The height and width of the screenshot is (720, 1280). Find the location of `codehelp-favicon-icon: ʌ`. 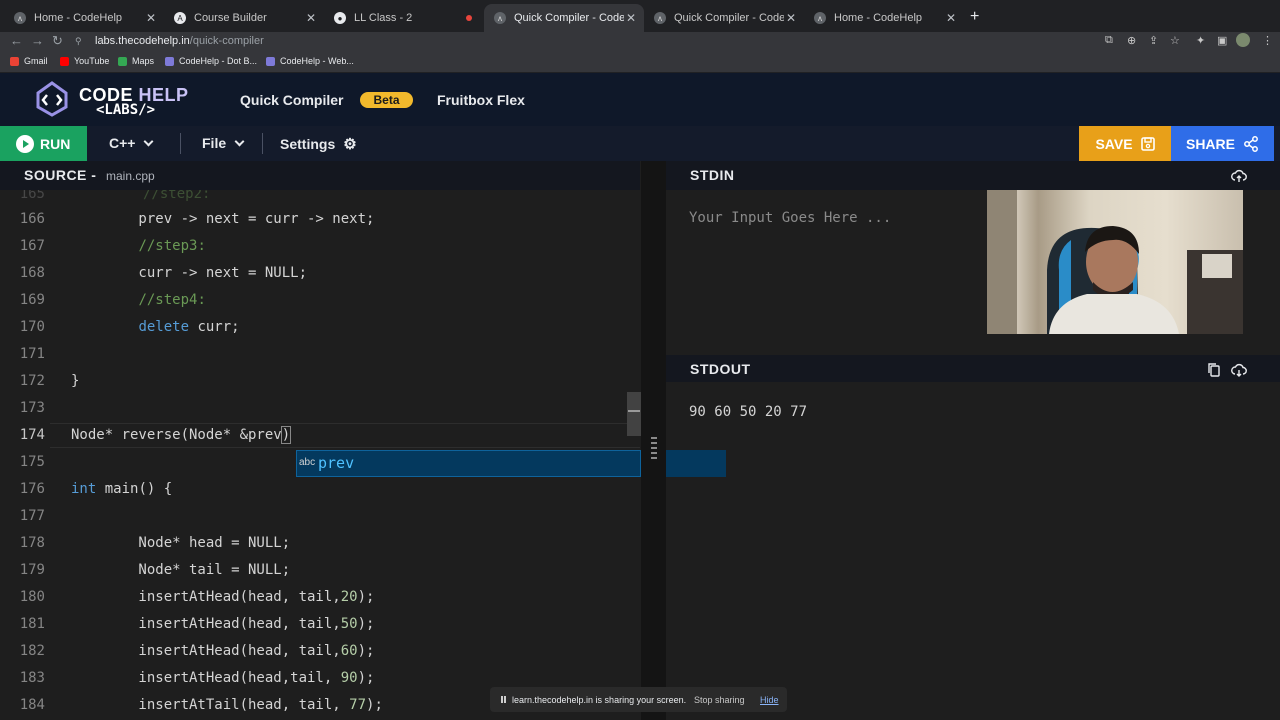

codehelp-favicon-icon: ʌ is located at coordinates (20, 18).